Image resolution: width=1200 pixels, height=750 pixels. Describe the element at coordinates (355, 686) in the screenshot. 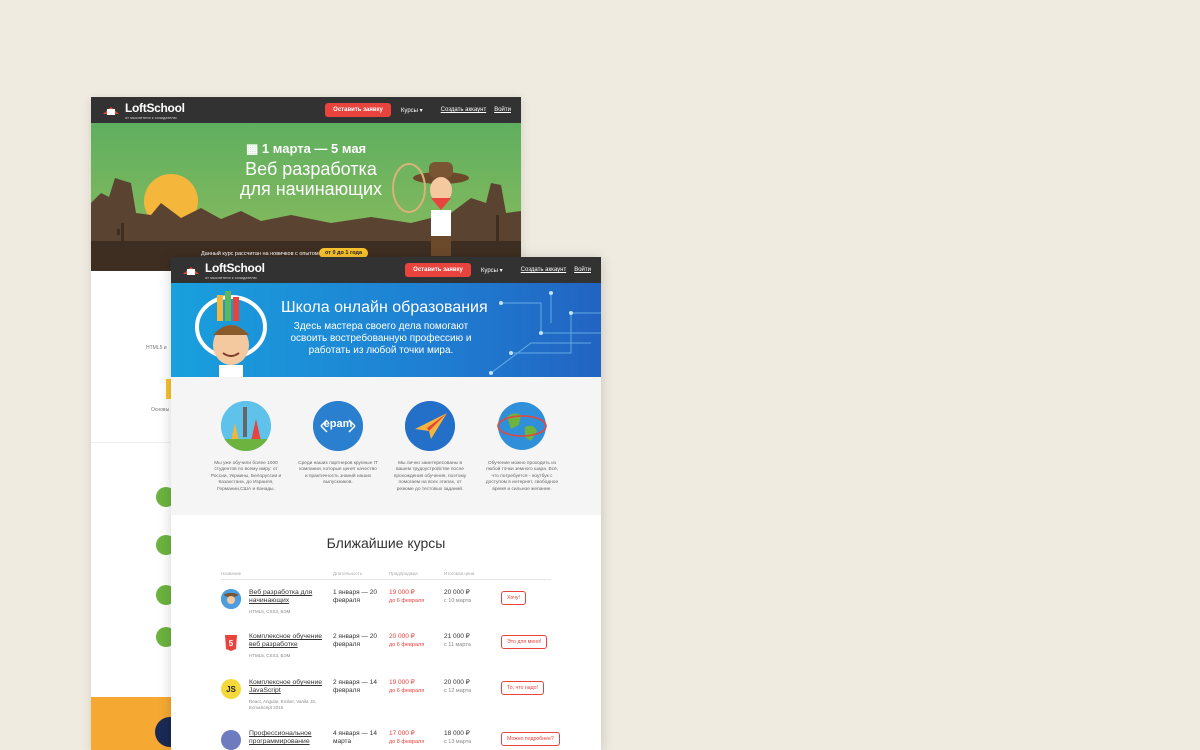

I see `course-dates: 2 января — 14 февраля` at that location.